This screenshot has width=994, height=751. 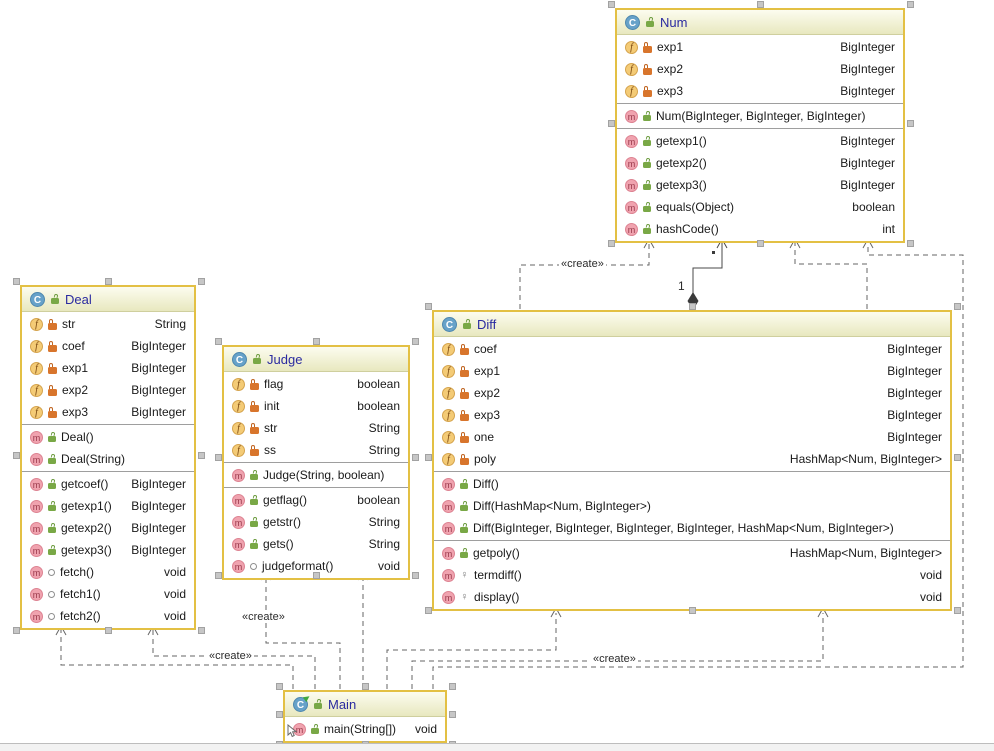 I want to click on diff-method-termdiff: termdiff() void, so click(x=692, y=575).